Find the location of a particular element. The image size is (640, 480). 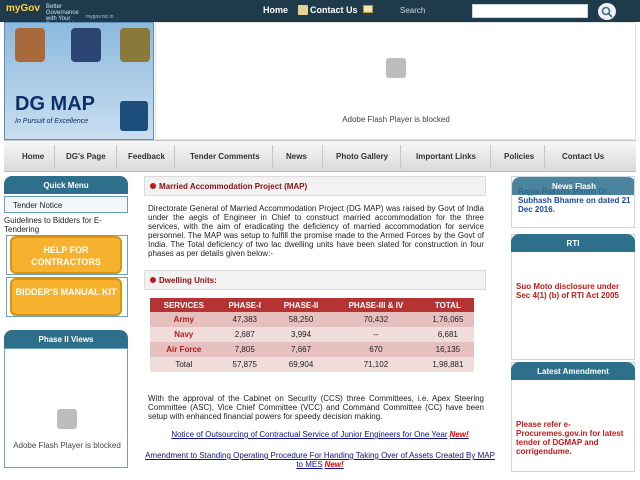

table-cell: Air Force is located at coordinates (184, 349).